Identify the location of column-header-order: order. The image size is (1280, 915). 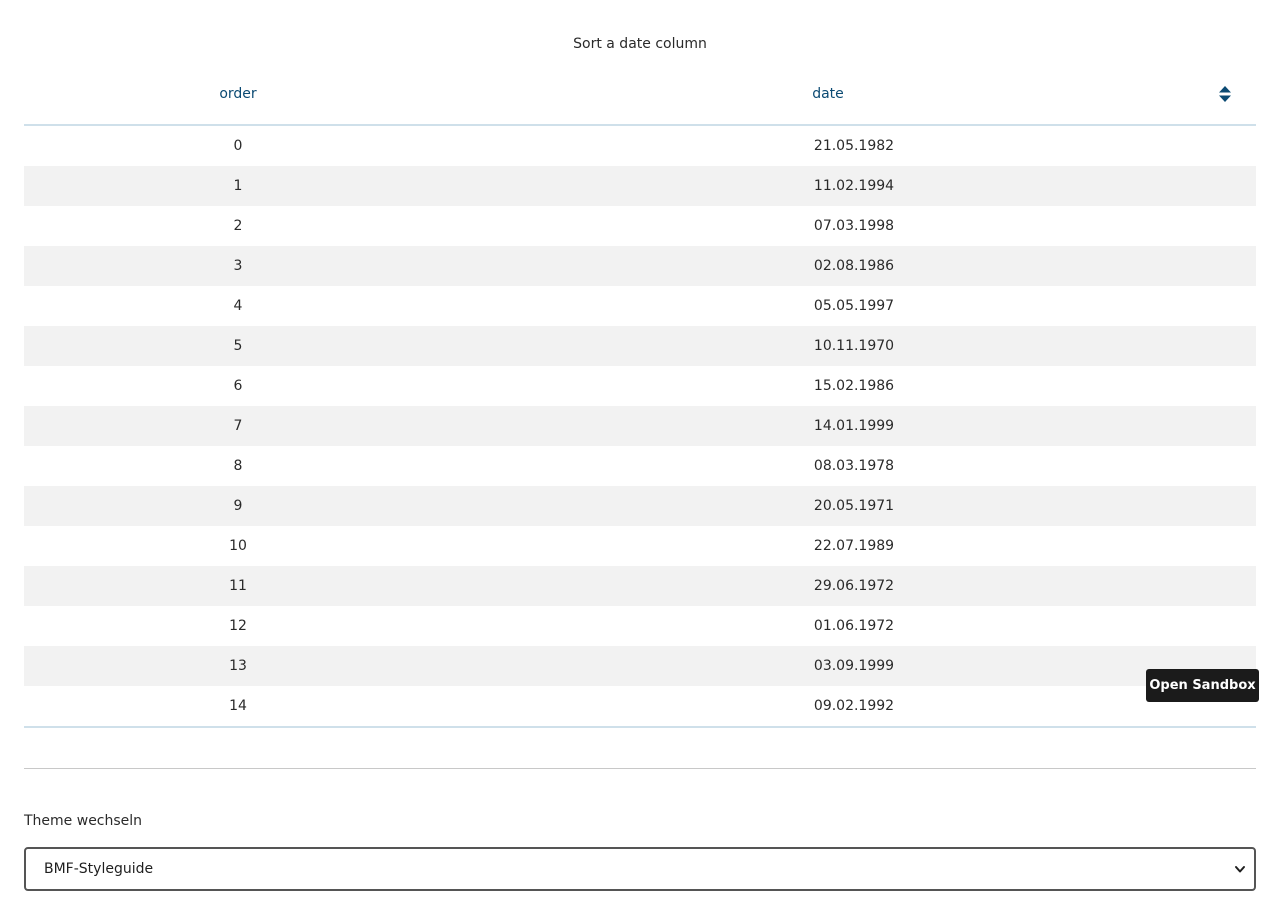
(238, 99).